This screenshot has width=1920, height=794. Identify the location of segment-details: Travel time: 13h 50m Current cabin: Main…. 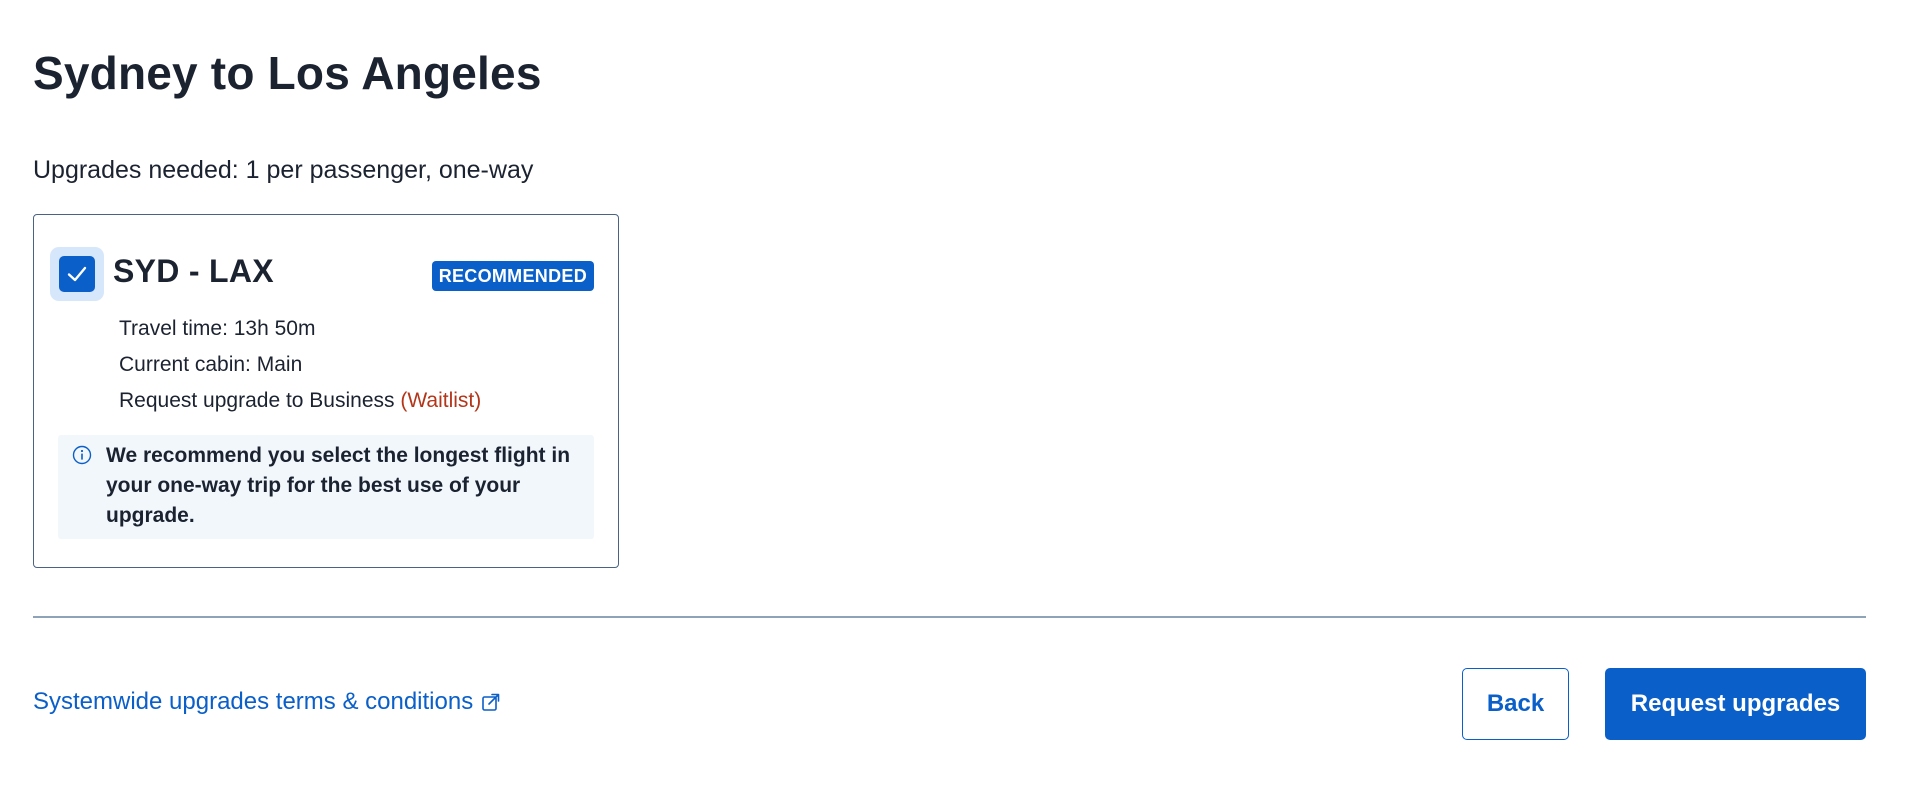
(300, 365).